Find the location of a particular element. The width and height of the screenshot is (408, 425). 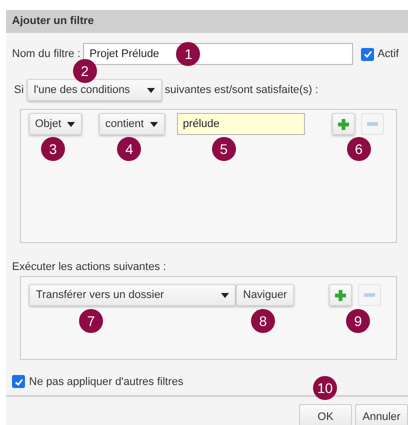

field-label: Nom du filtre : is located at coordinates (46, 54).